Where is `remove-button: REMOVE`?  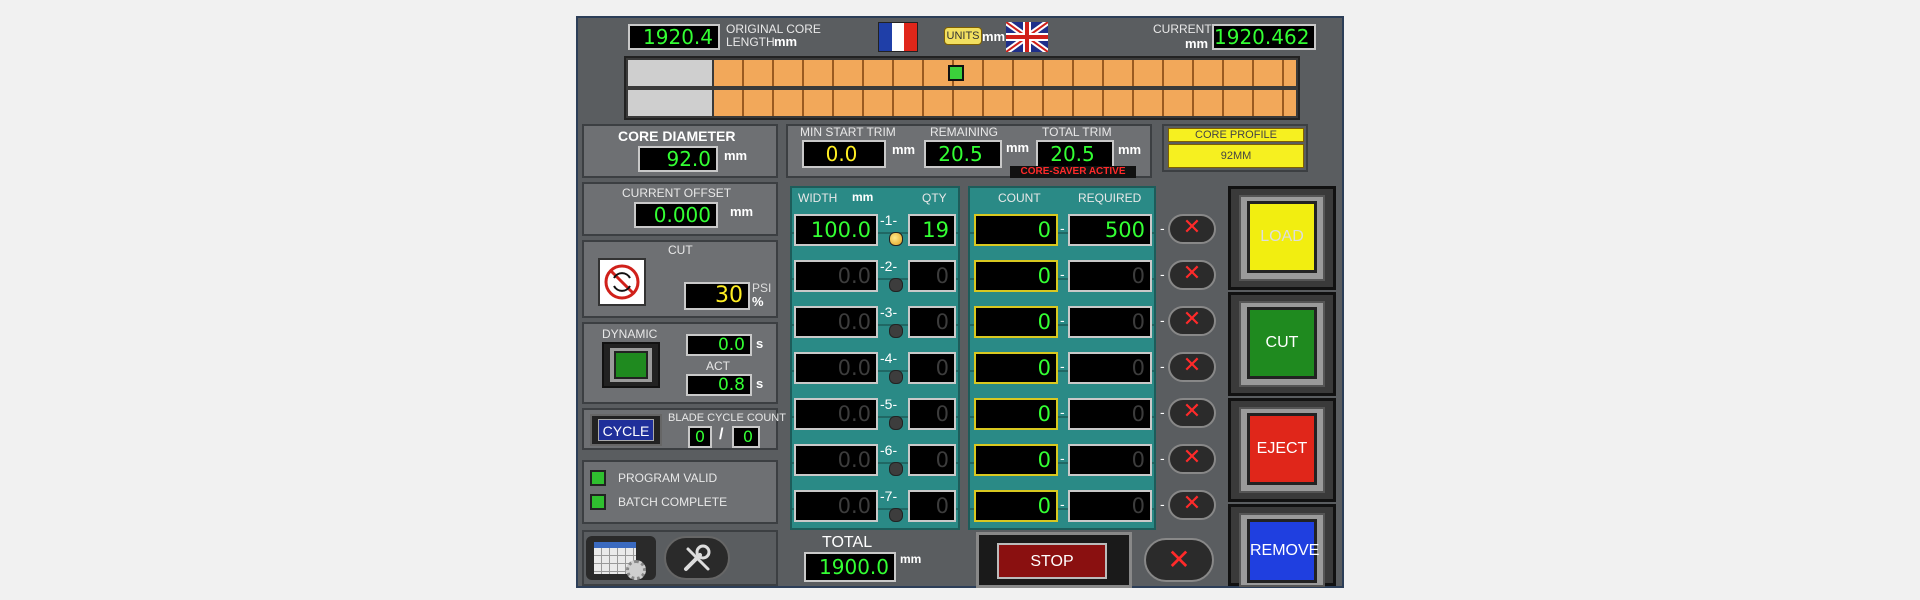 remove-button: REMOVE is located at coordinates (1283, 551).